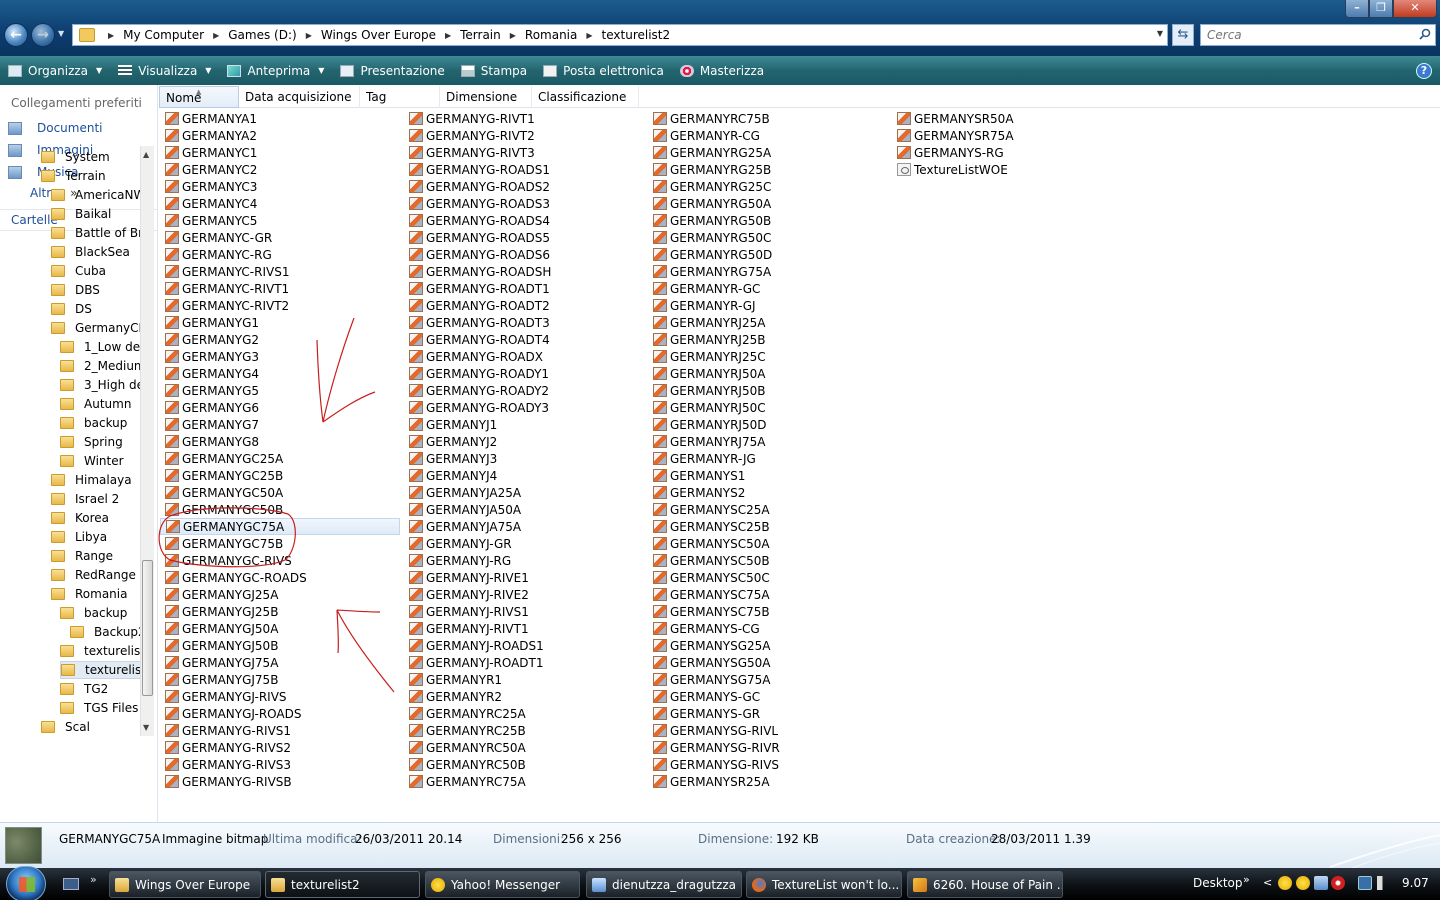 The height and width of the screenshot is (900, 1440). Describe the element at coordinates (524, 730) in the screenshot. I see `file-item: GERMANYRC25B` at that location.